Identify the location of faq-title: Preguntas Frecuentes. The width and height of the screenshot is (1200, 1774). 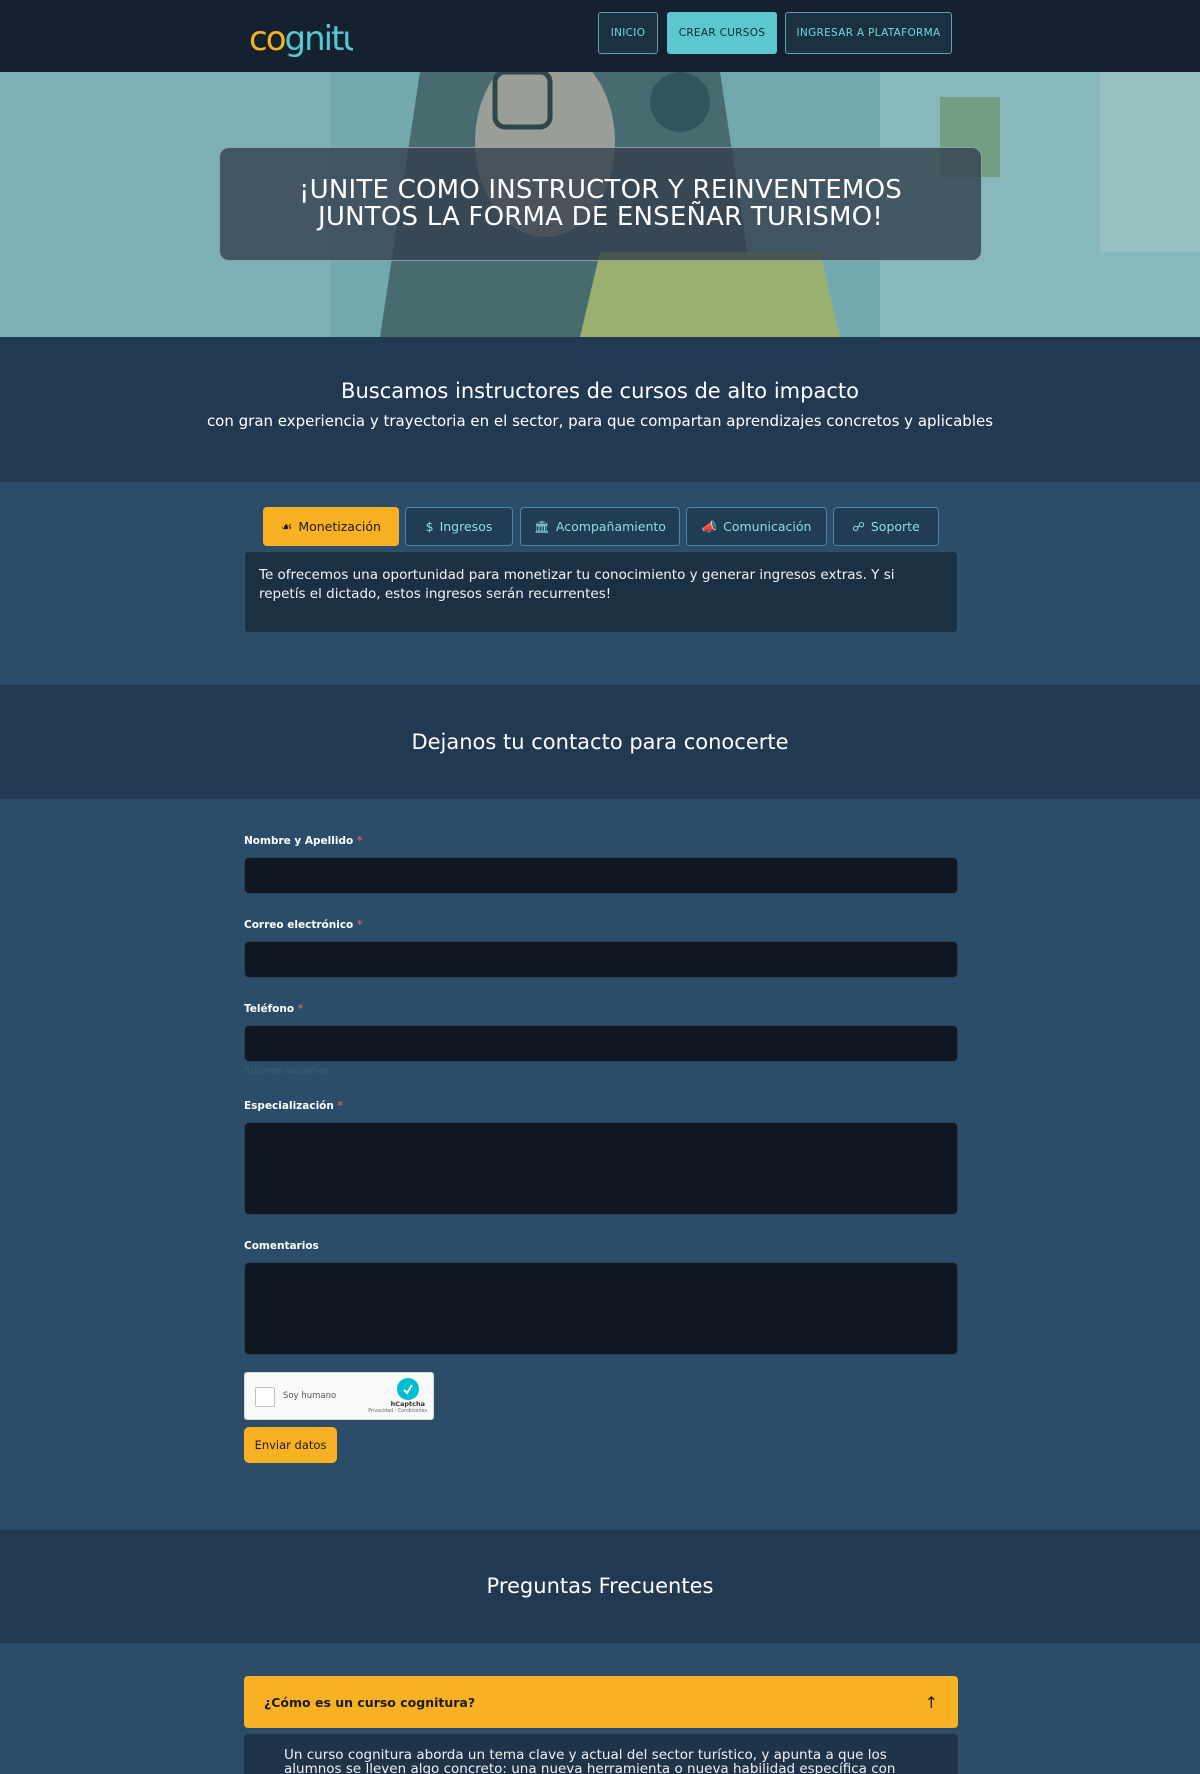
(600, 1586).